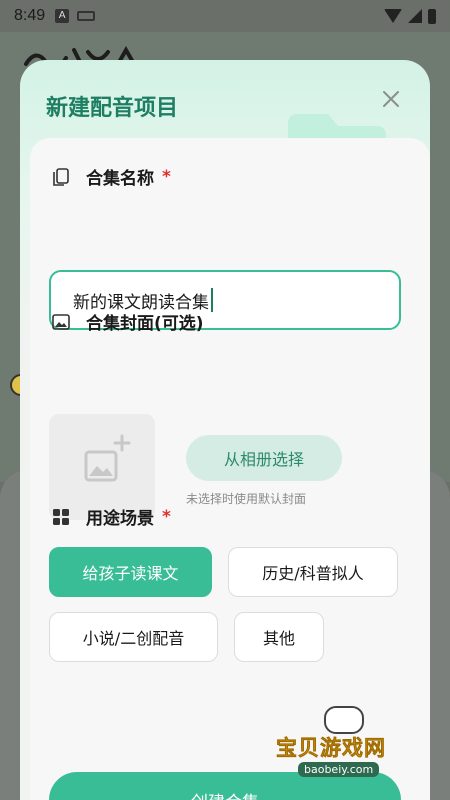 The width and height of the screenshot is (450, 800). What do you see at coordinates (120, 519) in the screenshot?
I see `usage-section-label: 用途场景` at bounding box center [120, 519].